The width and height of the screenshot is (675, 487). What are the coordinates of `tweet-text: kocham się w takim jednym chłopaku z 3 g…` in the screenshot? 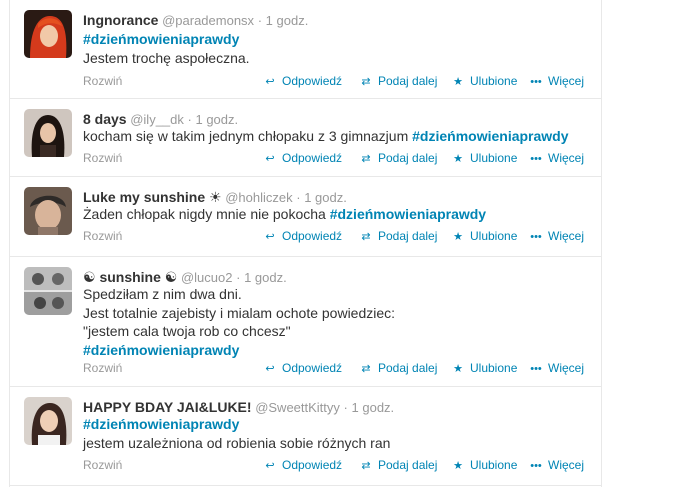 It's located at (326, 136).